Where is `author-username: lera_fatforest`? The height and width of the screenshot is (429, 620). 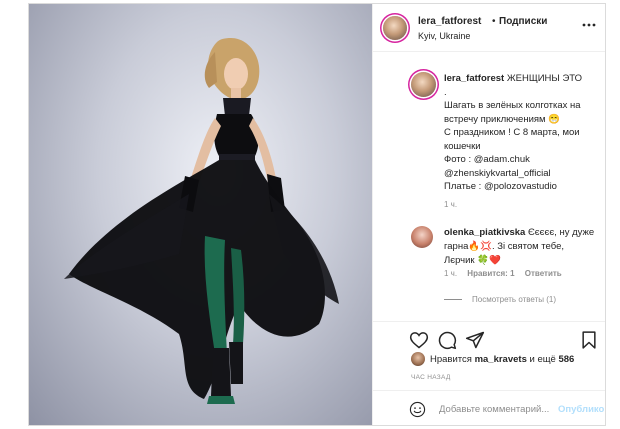
author-username: lera_fatforest is located at coordinates (449, 21).